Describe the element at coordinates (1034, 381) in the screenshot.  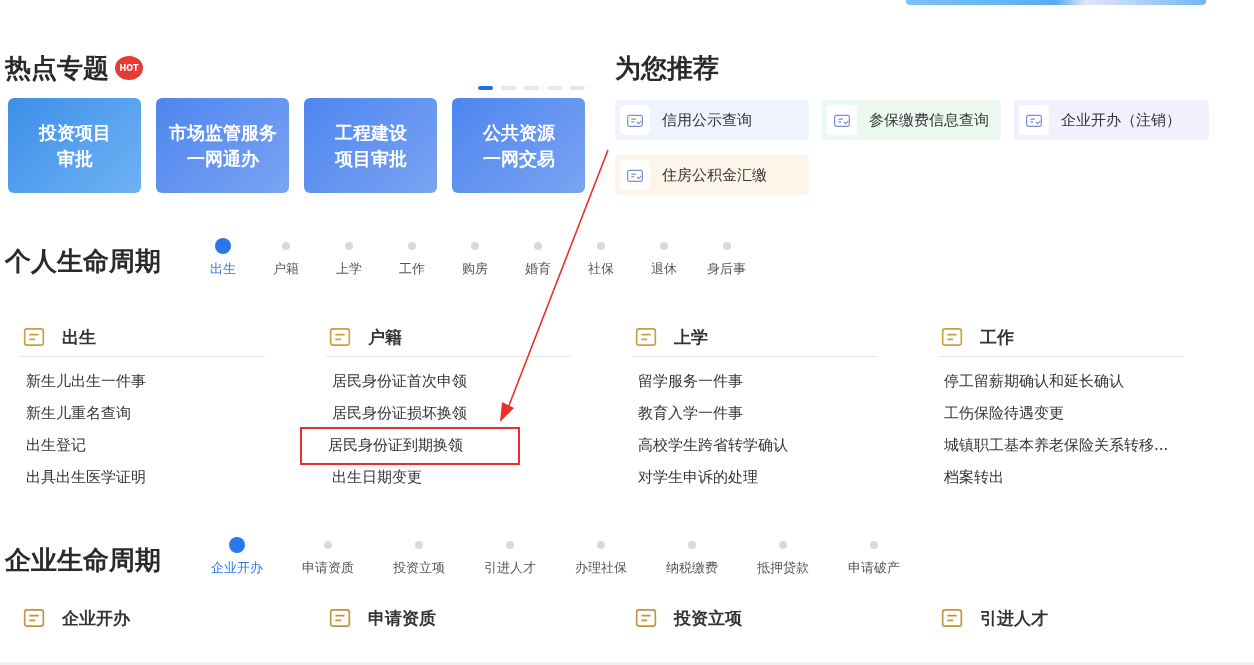
I see `service-link: 停工留薪期确认和延长确认` at that location.